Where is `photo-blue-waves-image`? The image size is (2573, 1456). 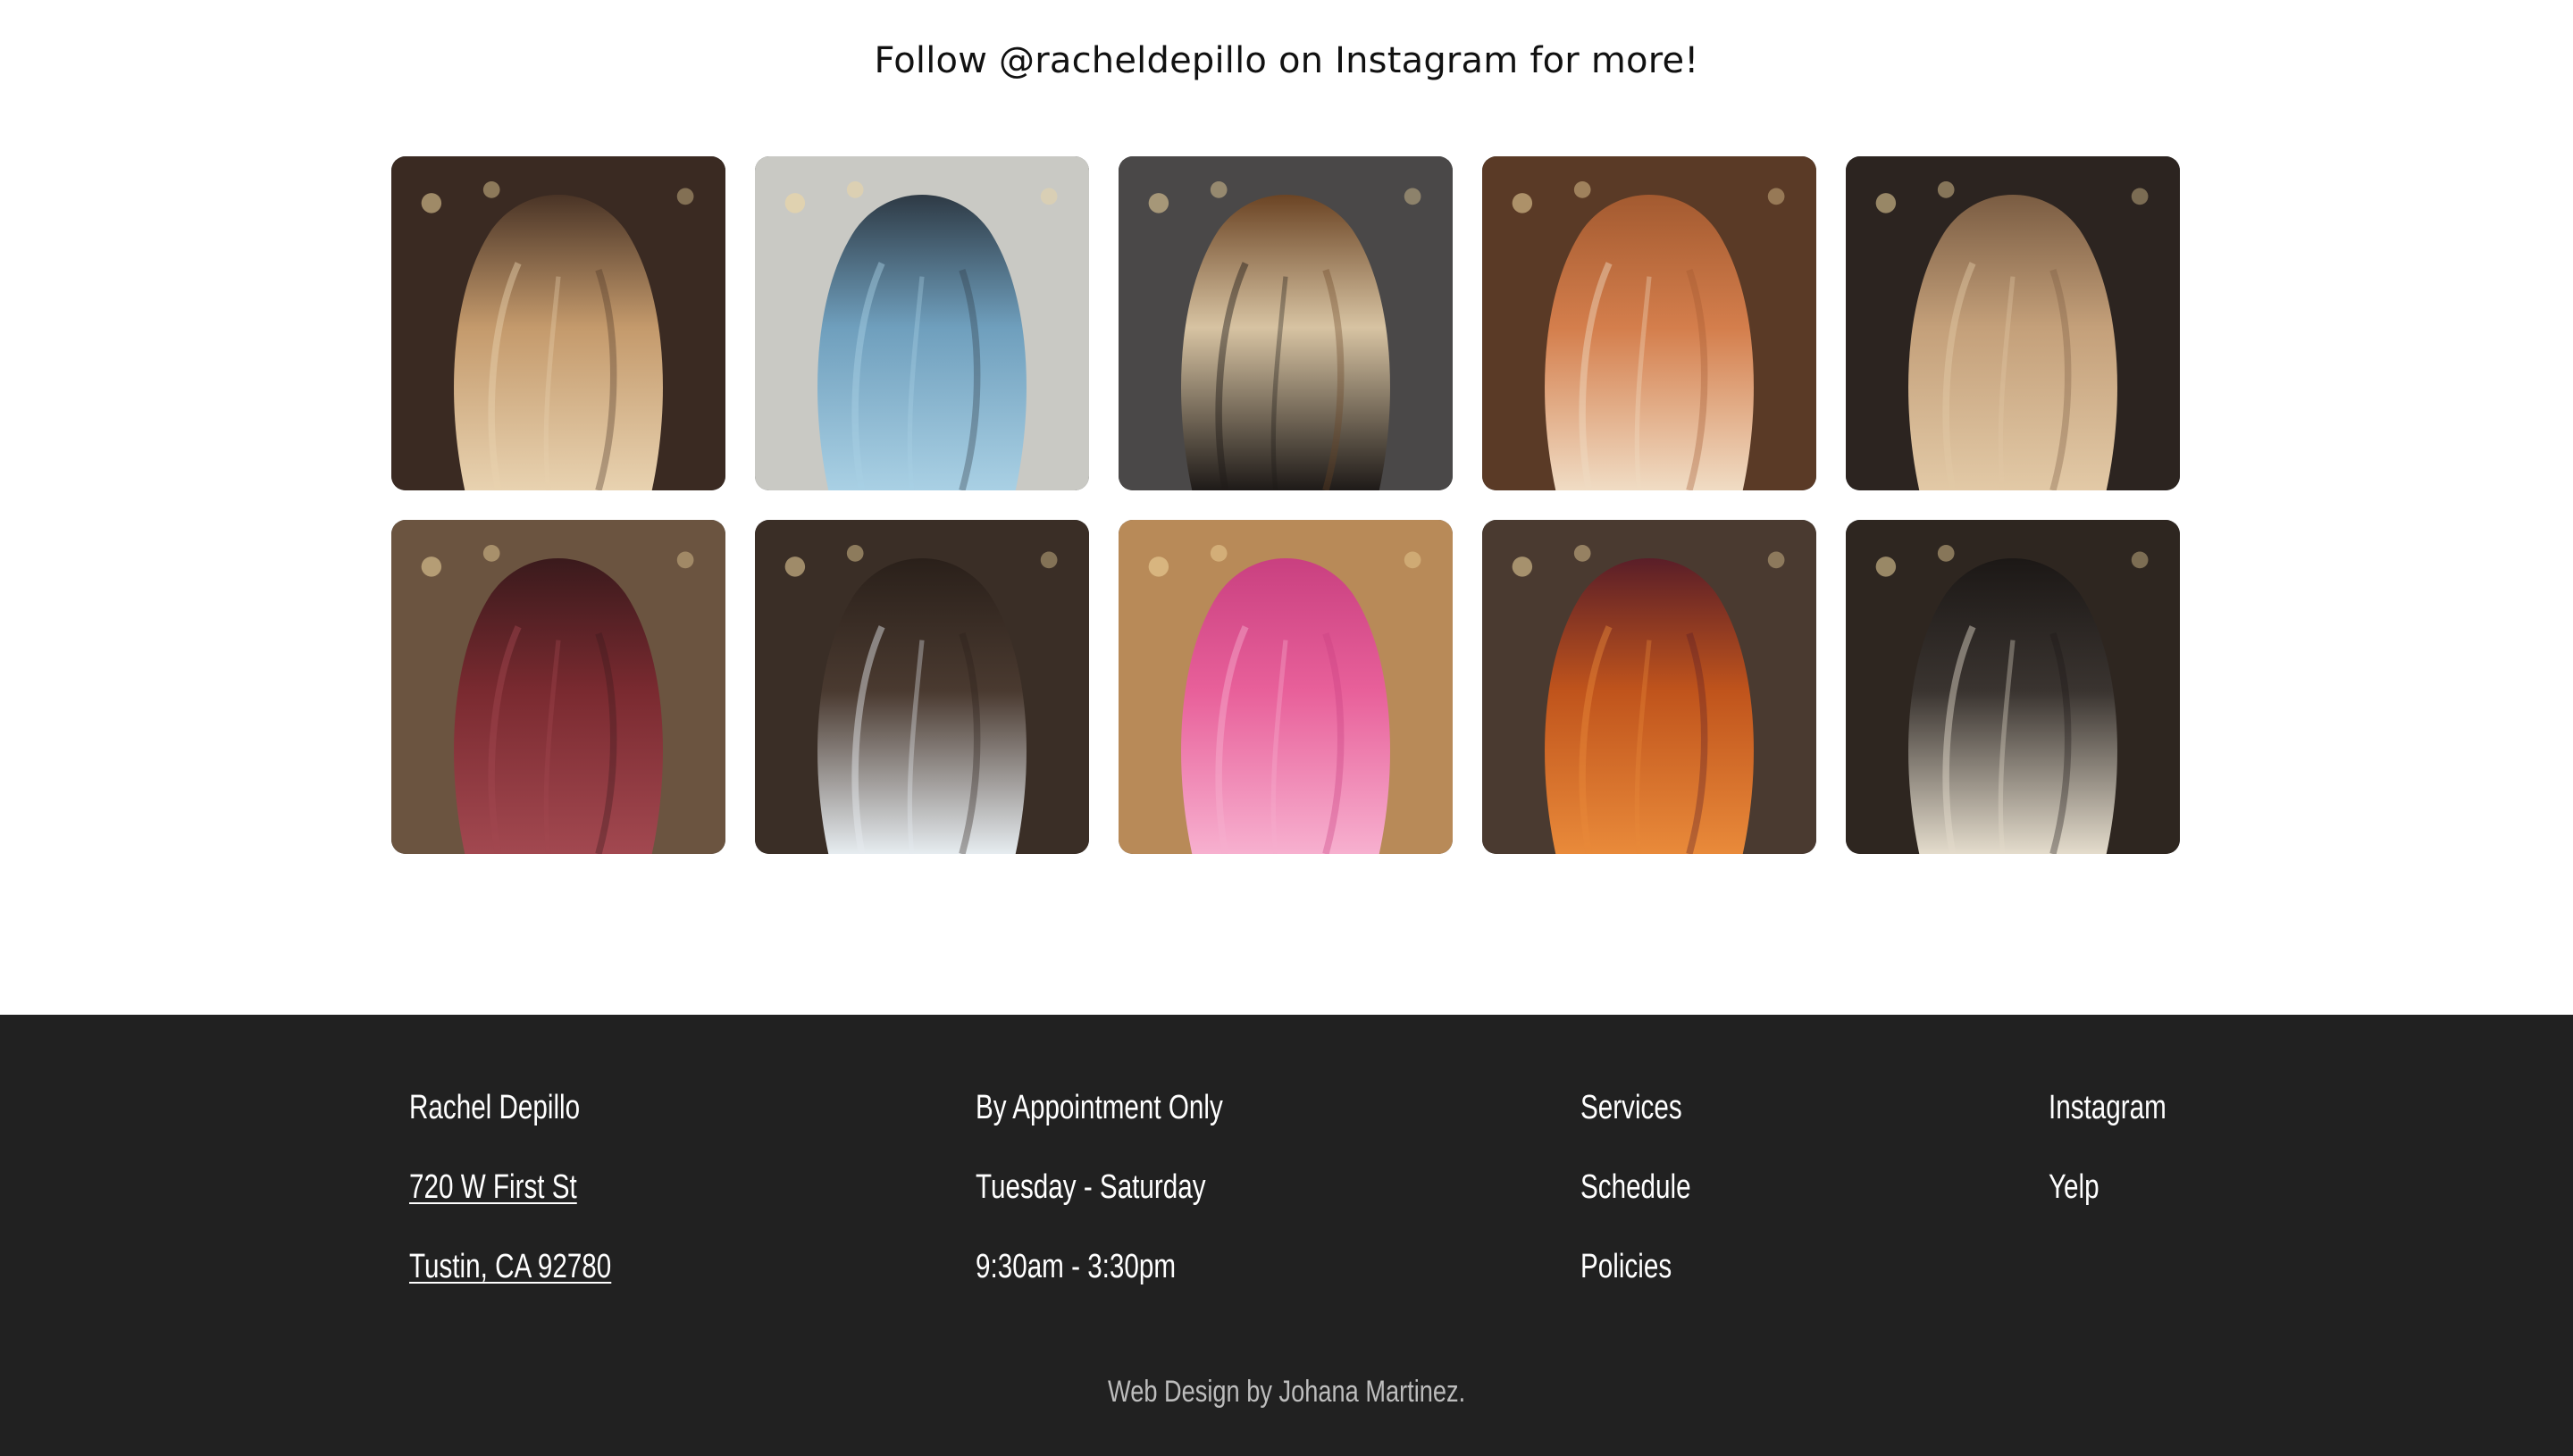
photo-blue-waves-image is located at coordinates (922, 323).